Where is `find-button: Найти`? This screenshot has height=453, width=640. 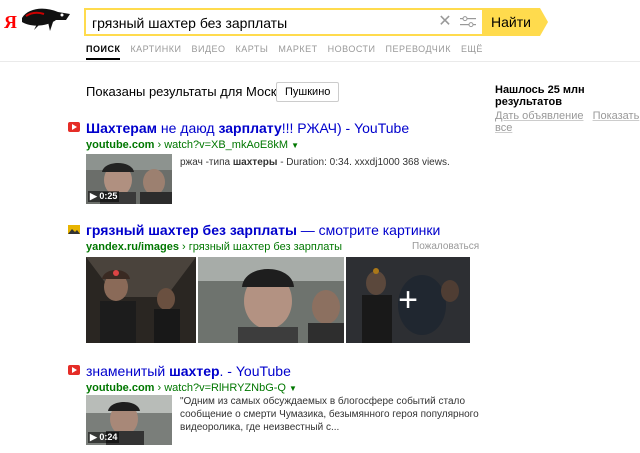 find-button: Найти is located at coordinates (511, 22).